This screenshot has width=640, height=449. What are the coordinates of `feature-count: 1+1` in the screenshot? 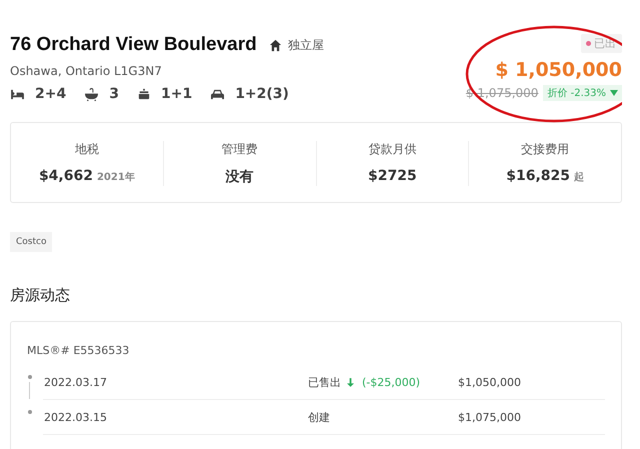 It's located at (176, 94).